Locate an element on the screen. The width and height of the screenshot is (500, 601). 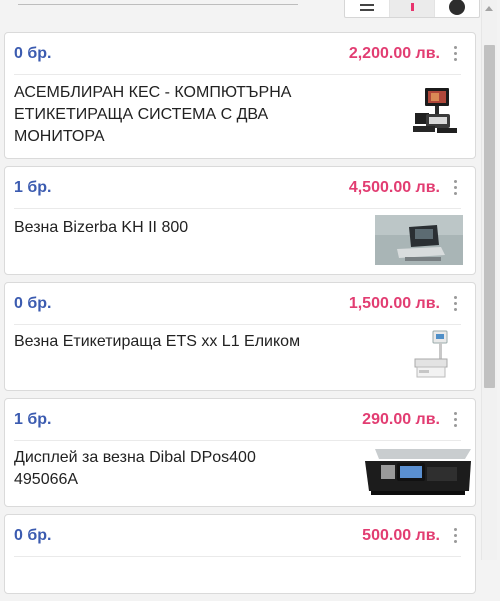
card-header: 1 бр. 4,500.00 лв. is located at coordinates (237, 188).